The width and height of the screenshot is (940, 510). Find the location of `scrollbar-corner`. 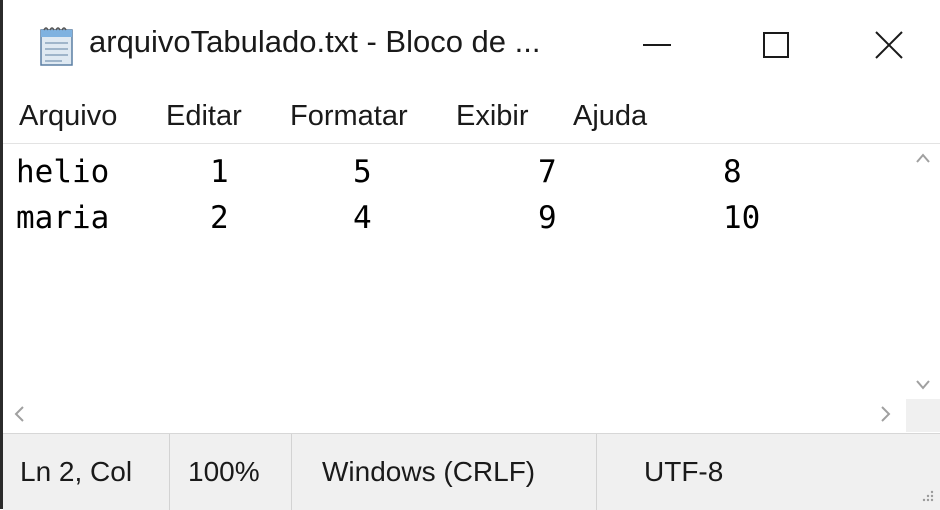

scrollbar-corner is located at coordinates (923, 415).